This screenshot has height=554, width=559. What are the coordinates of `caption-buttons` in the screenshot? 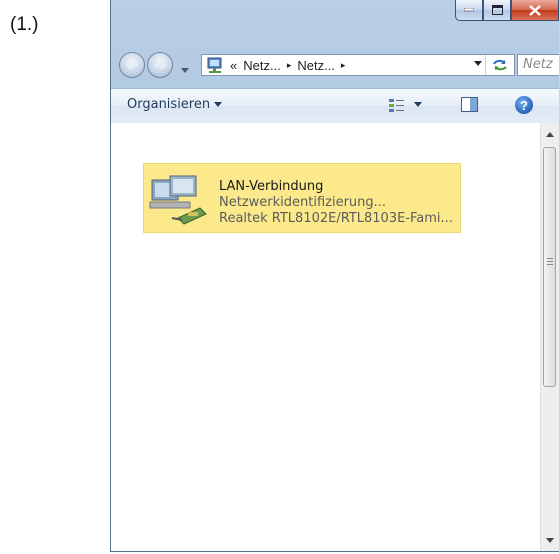 It's located at (507, 10).